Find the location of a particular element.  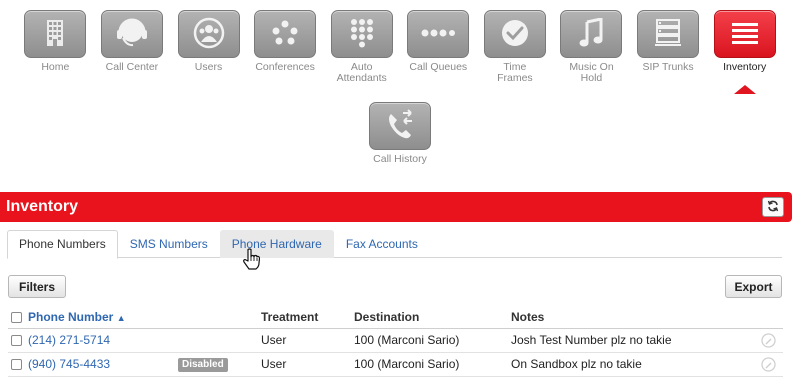

server-icon is located at coordinates (668, 34).